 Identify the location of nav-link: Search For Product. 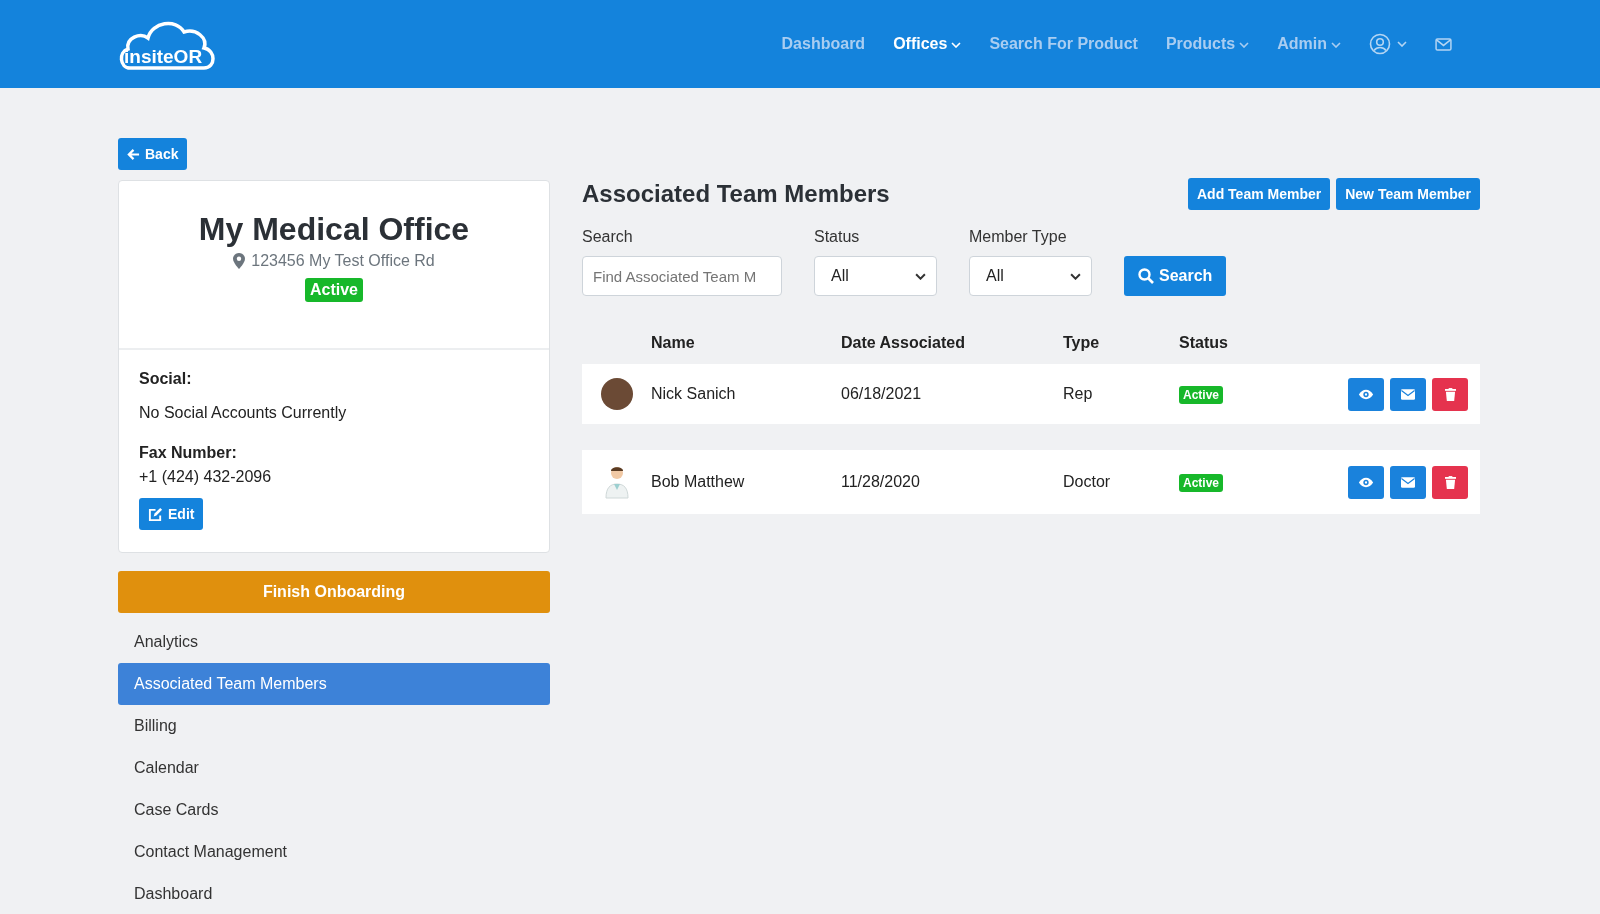
(1063, 44).